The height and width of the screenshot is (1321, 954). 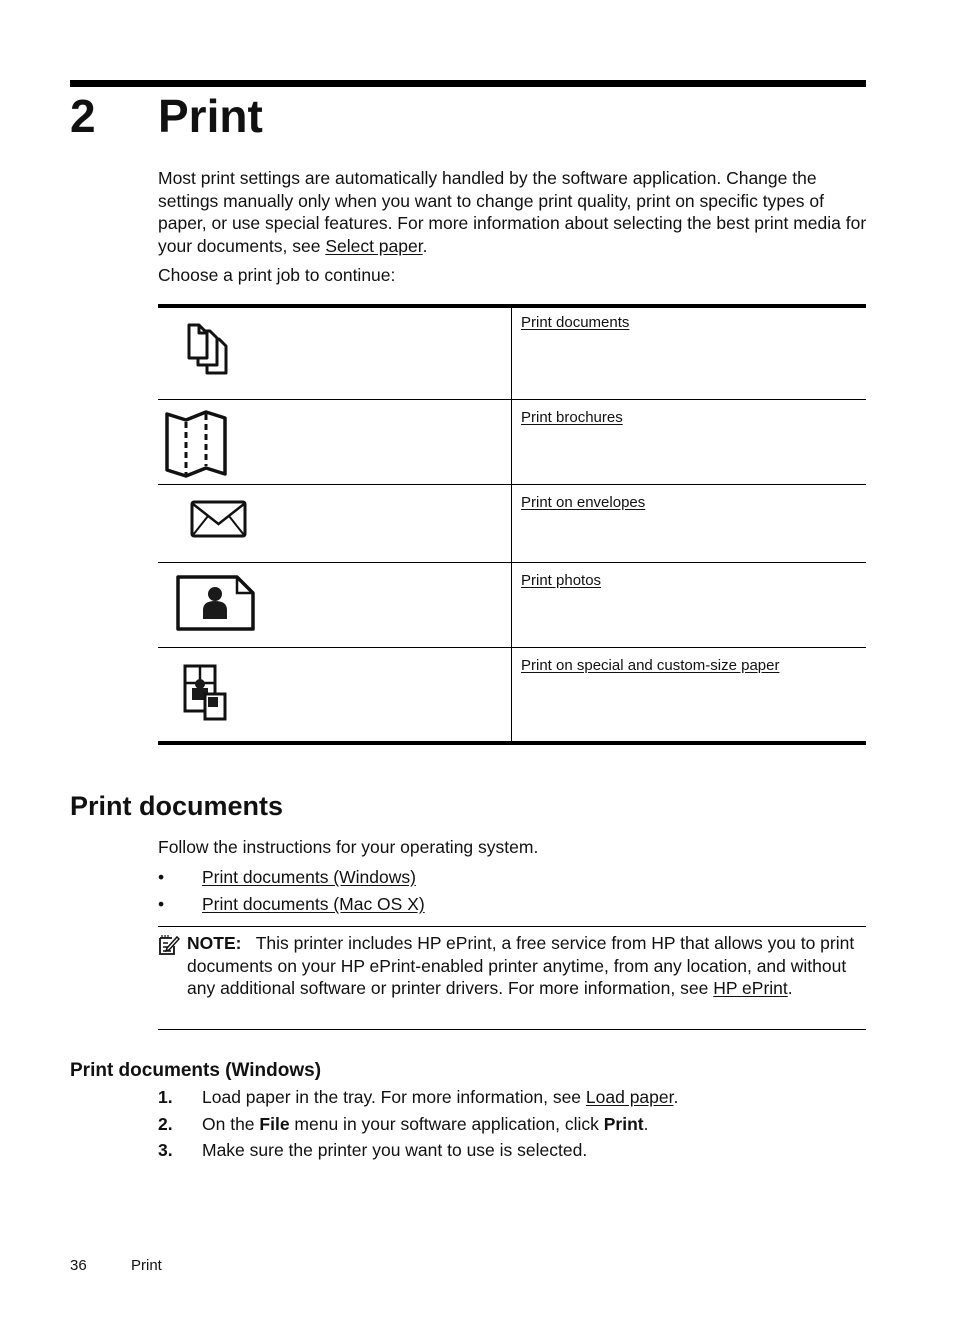 I want to click on step-number: 1., so click(x=165, y=1097).